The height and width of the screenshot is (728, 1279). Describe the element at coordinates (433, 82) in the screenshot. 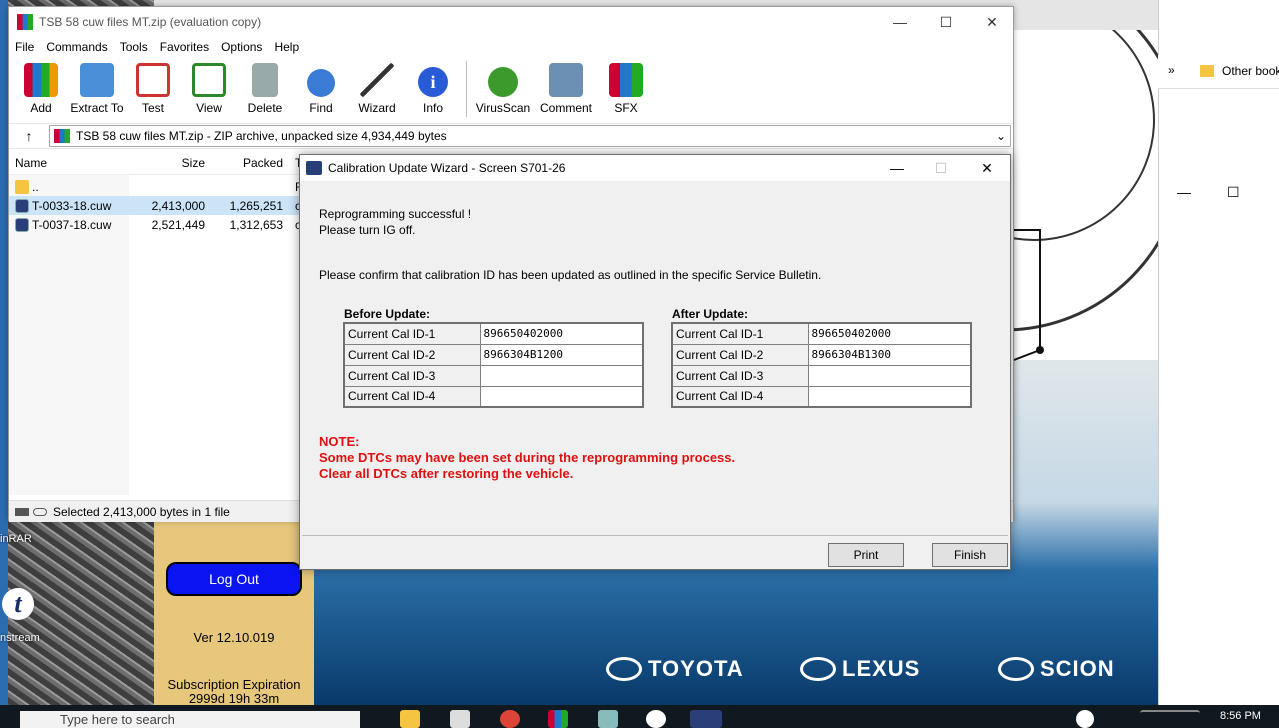

I see `info-icon: i` at that location.